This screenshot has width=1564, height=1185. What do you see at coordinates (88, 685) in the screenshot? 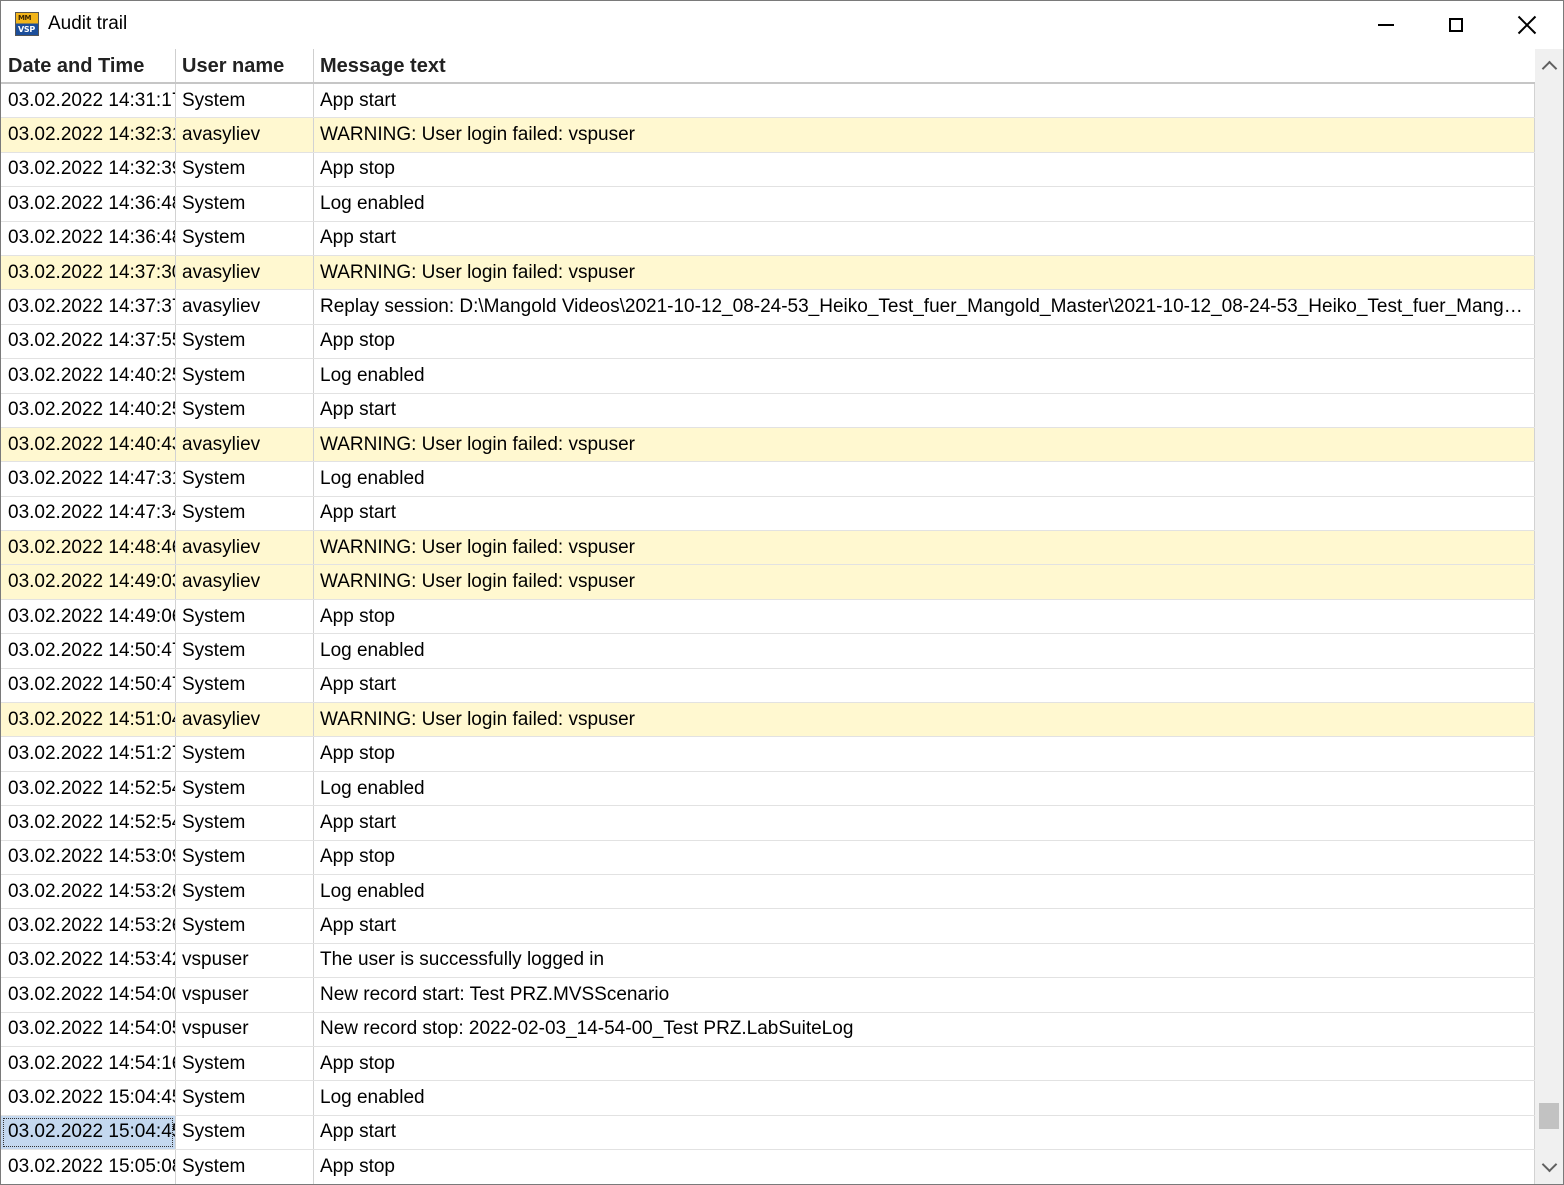
I see `cell-date: 03.02.2022 14:50:47` at bounding box center [88, 685].